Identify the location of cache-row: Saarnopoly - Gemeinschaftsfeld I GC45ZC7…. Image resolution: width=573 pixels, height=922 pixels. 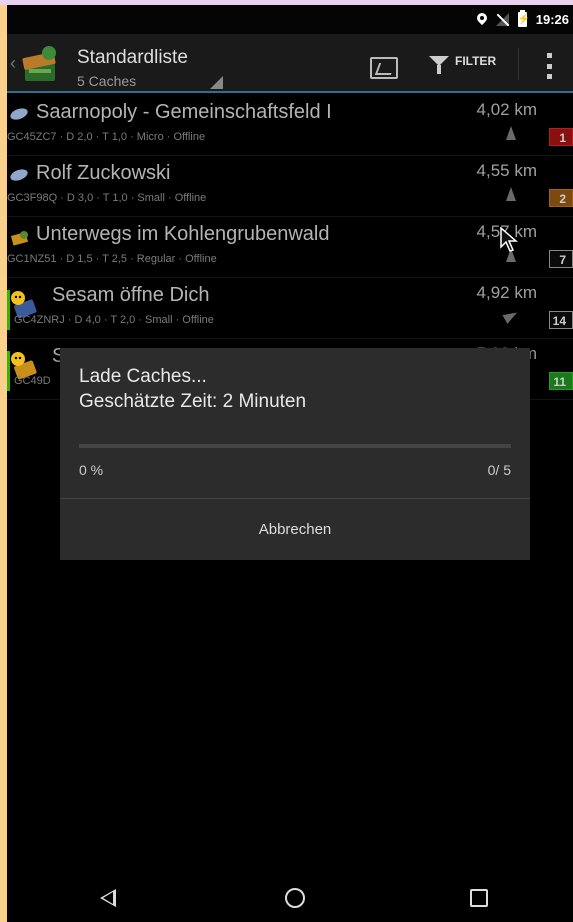
(290, 125).